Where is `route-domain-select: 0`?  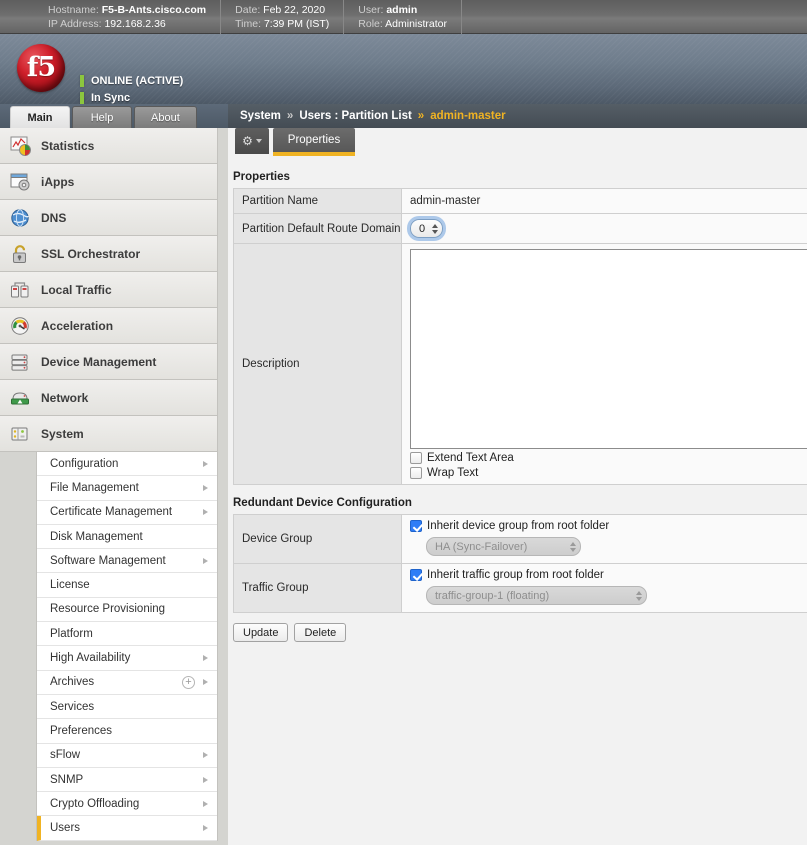
route-domain-select: 0 is located at coordinates (427, 228).